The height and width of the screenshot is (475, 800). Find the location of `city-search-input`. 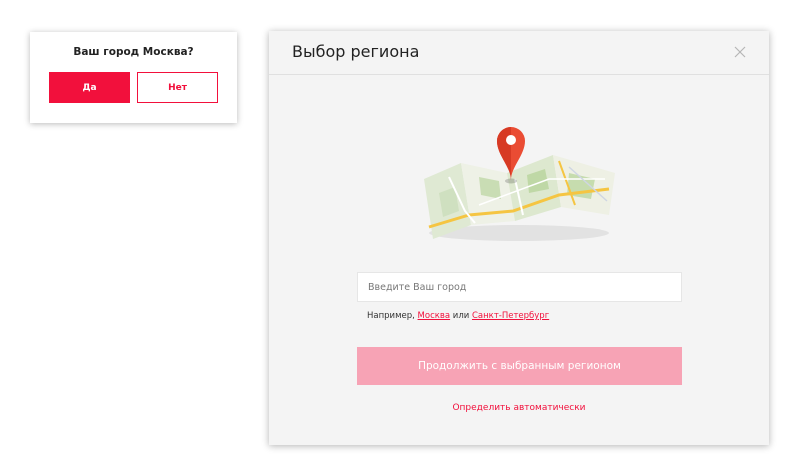

city-search-input is located at coordinates (519, 287).